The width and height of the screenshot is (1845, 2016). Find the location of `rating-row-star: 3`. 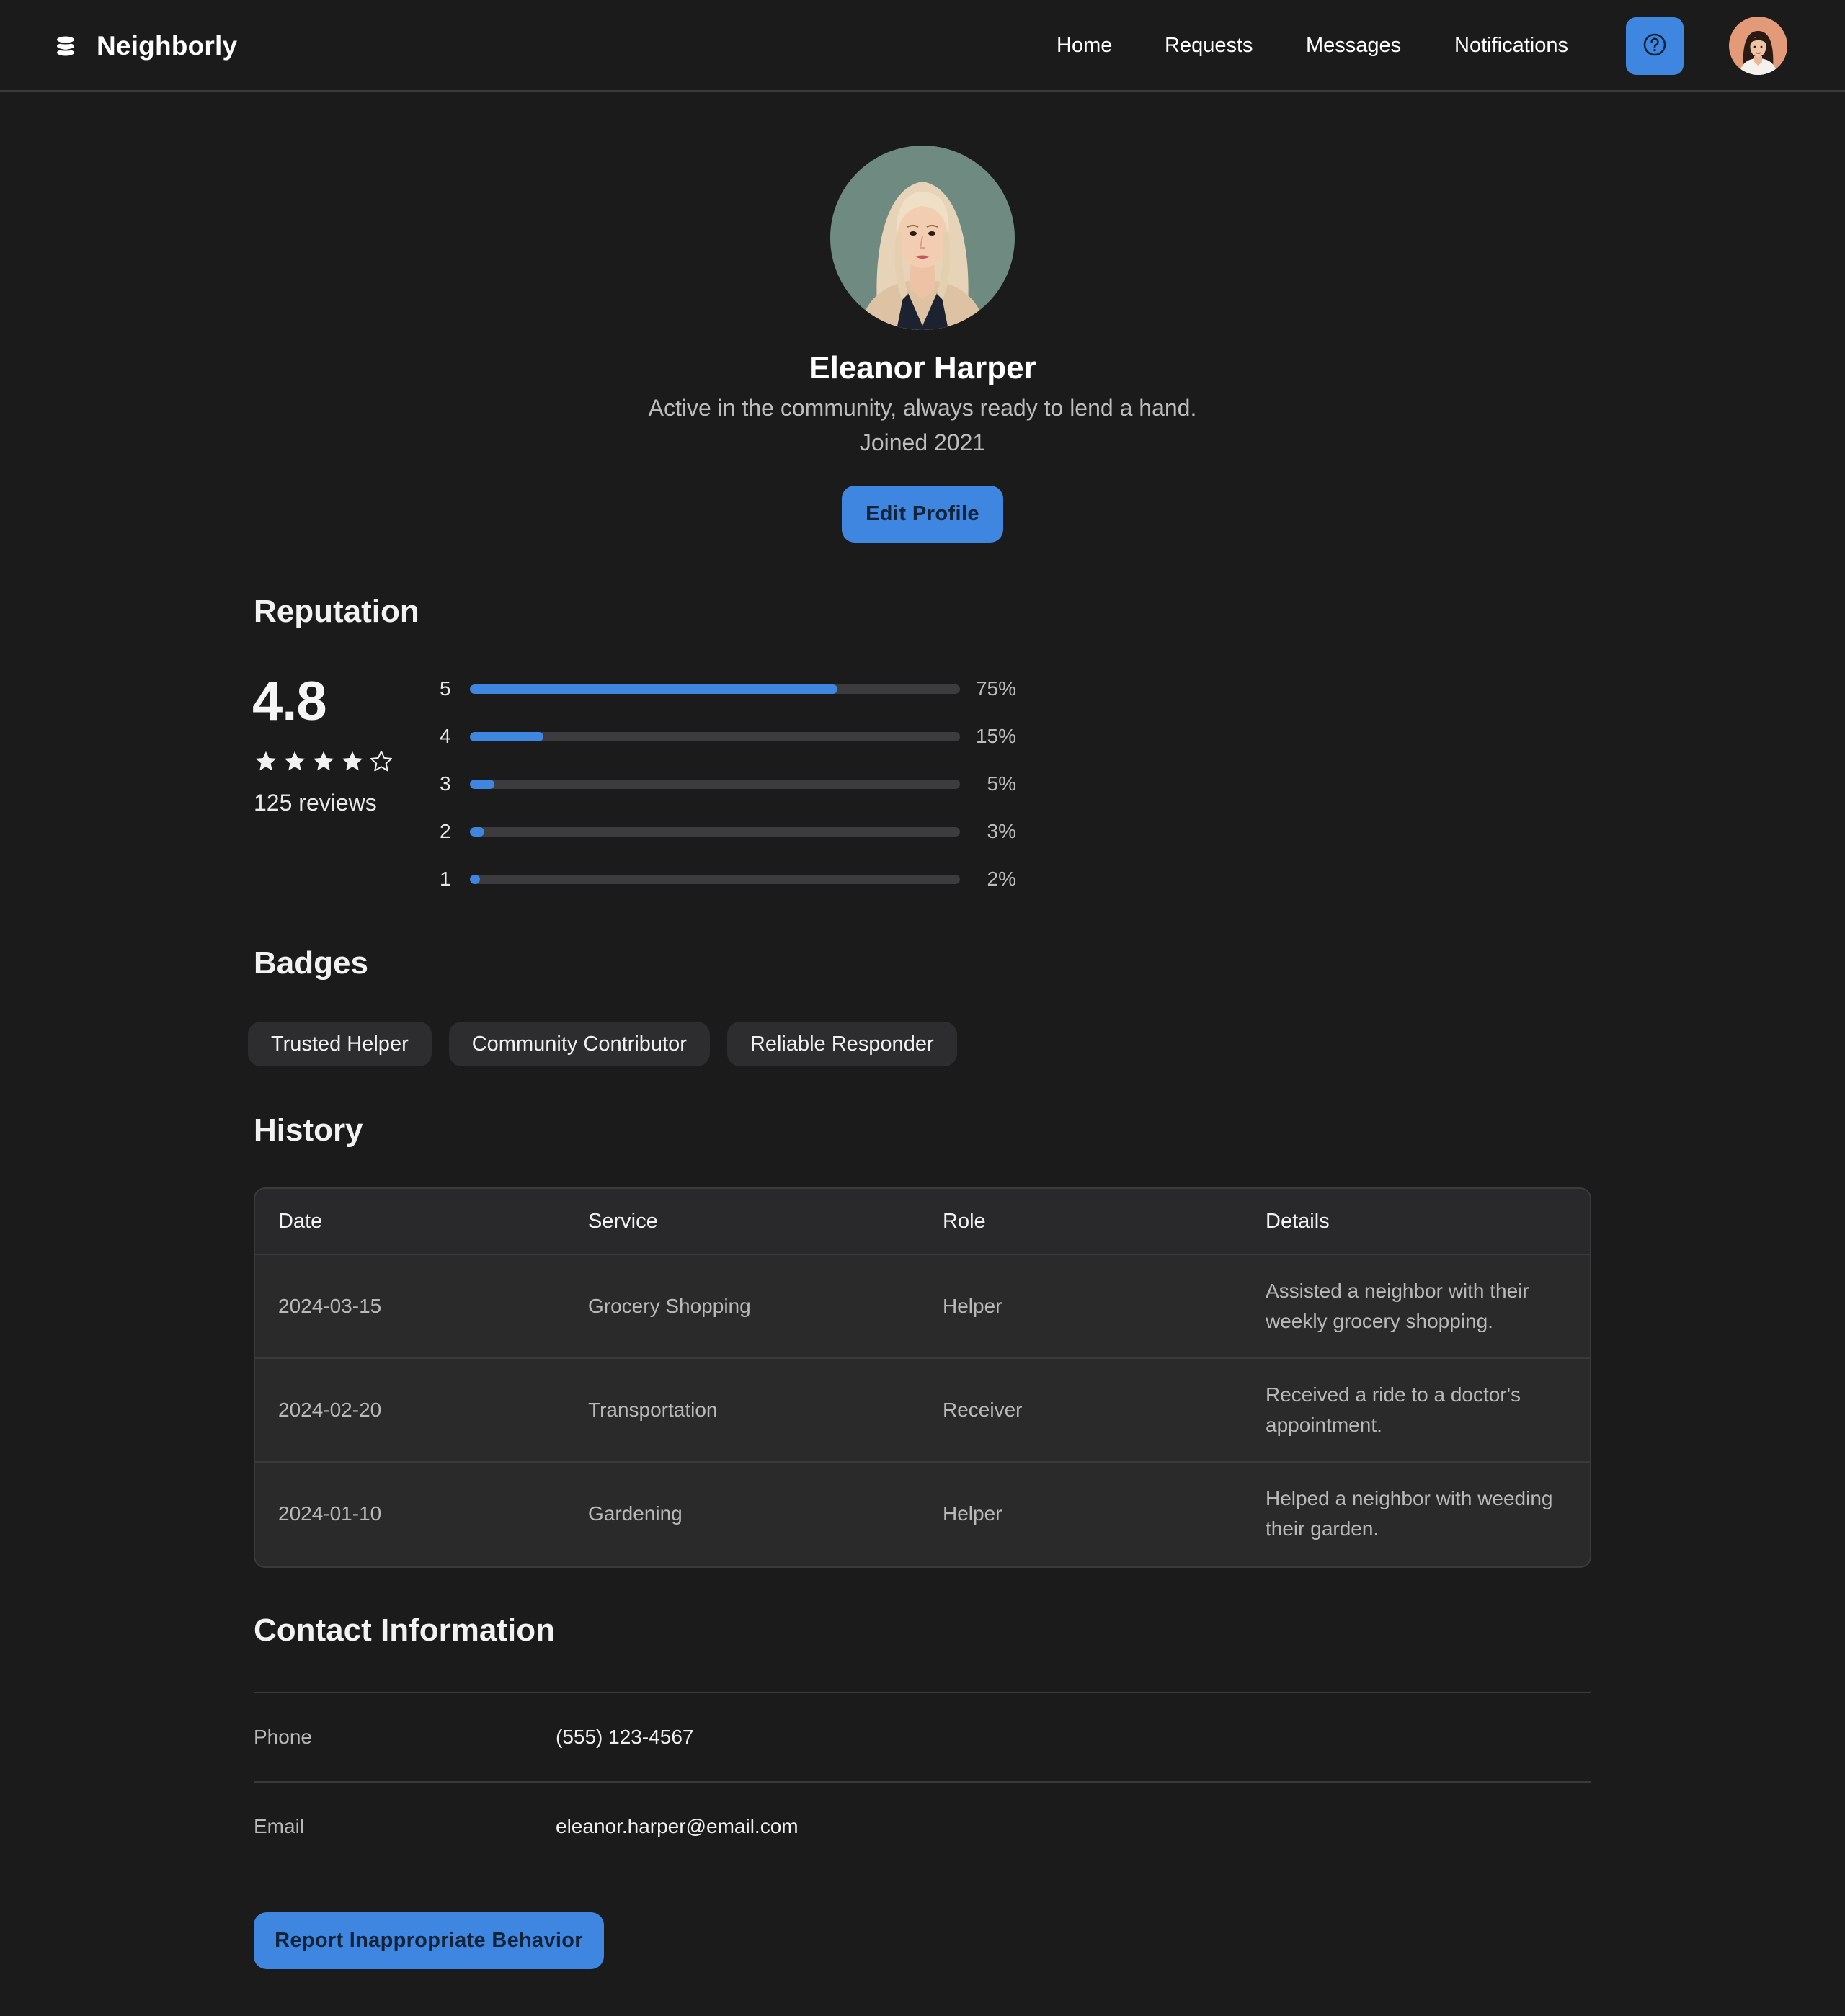

rating-row-star: 3 is located at coordinates (445, 783).